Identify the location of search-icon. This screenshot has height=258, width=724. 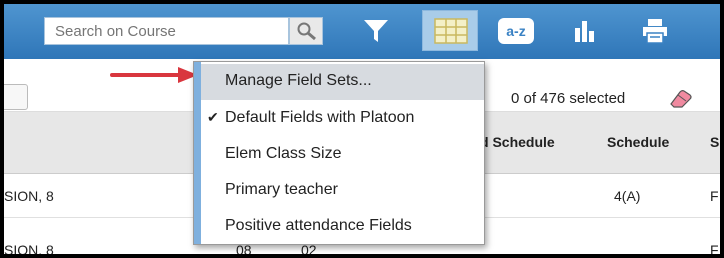
(306, 31).